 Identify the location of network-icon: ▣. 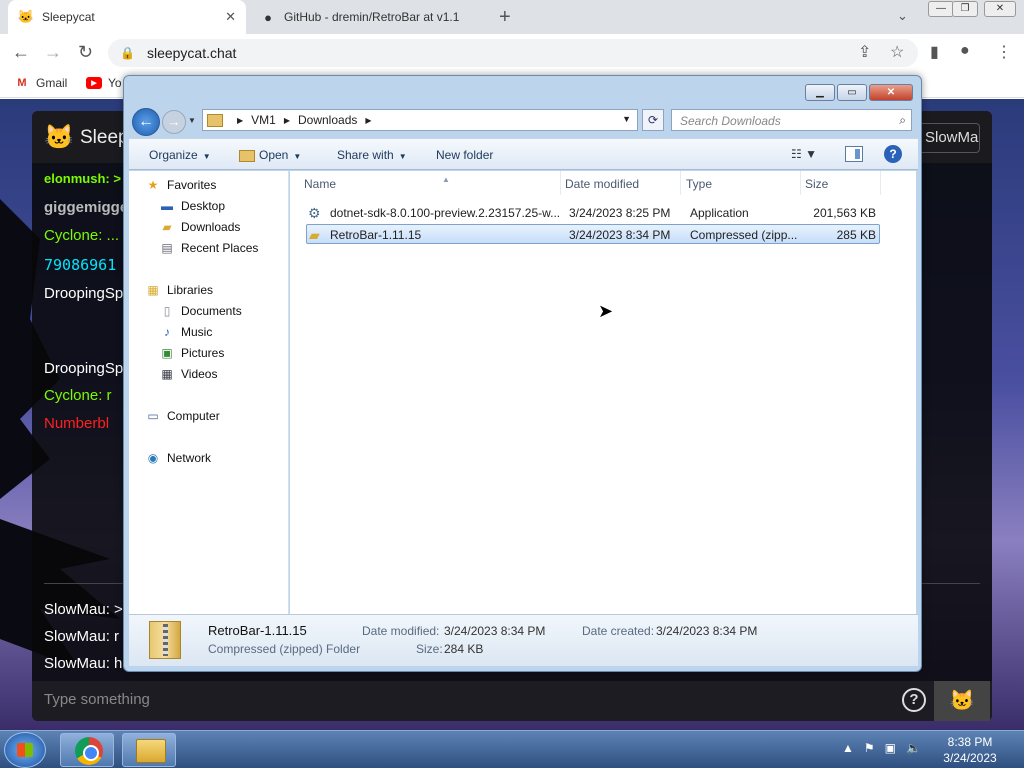
(890, 748).